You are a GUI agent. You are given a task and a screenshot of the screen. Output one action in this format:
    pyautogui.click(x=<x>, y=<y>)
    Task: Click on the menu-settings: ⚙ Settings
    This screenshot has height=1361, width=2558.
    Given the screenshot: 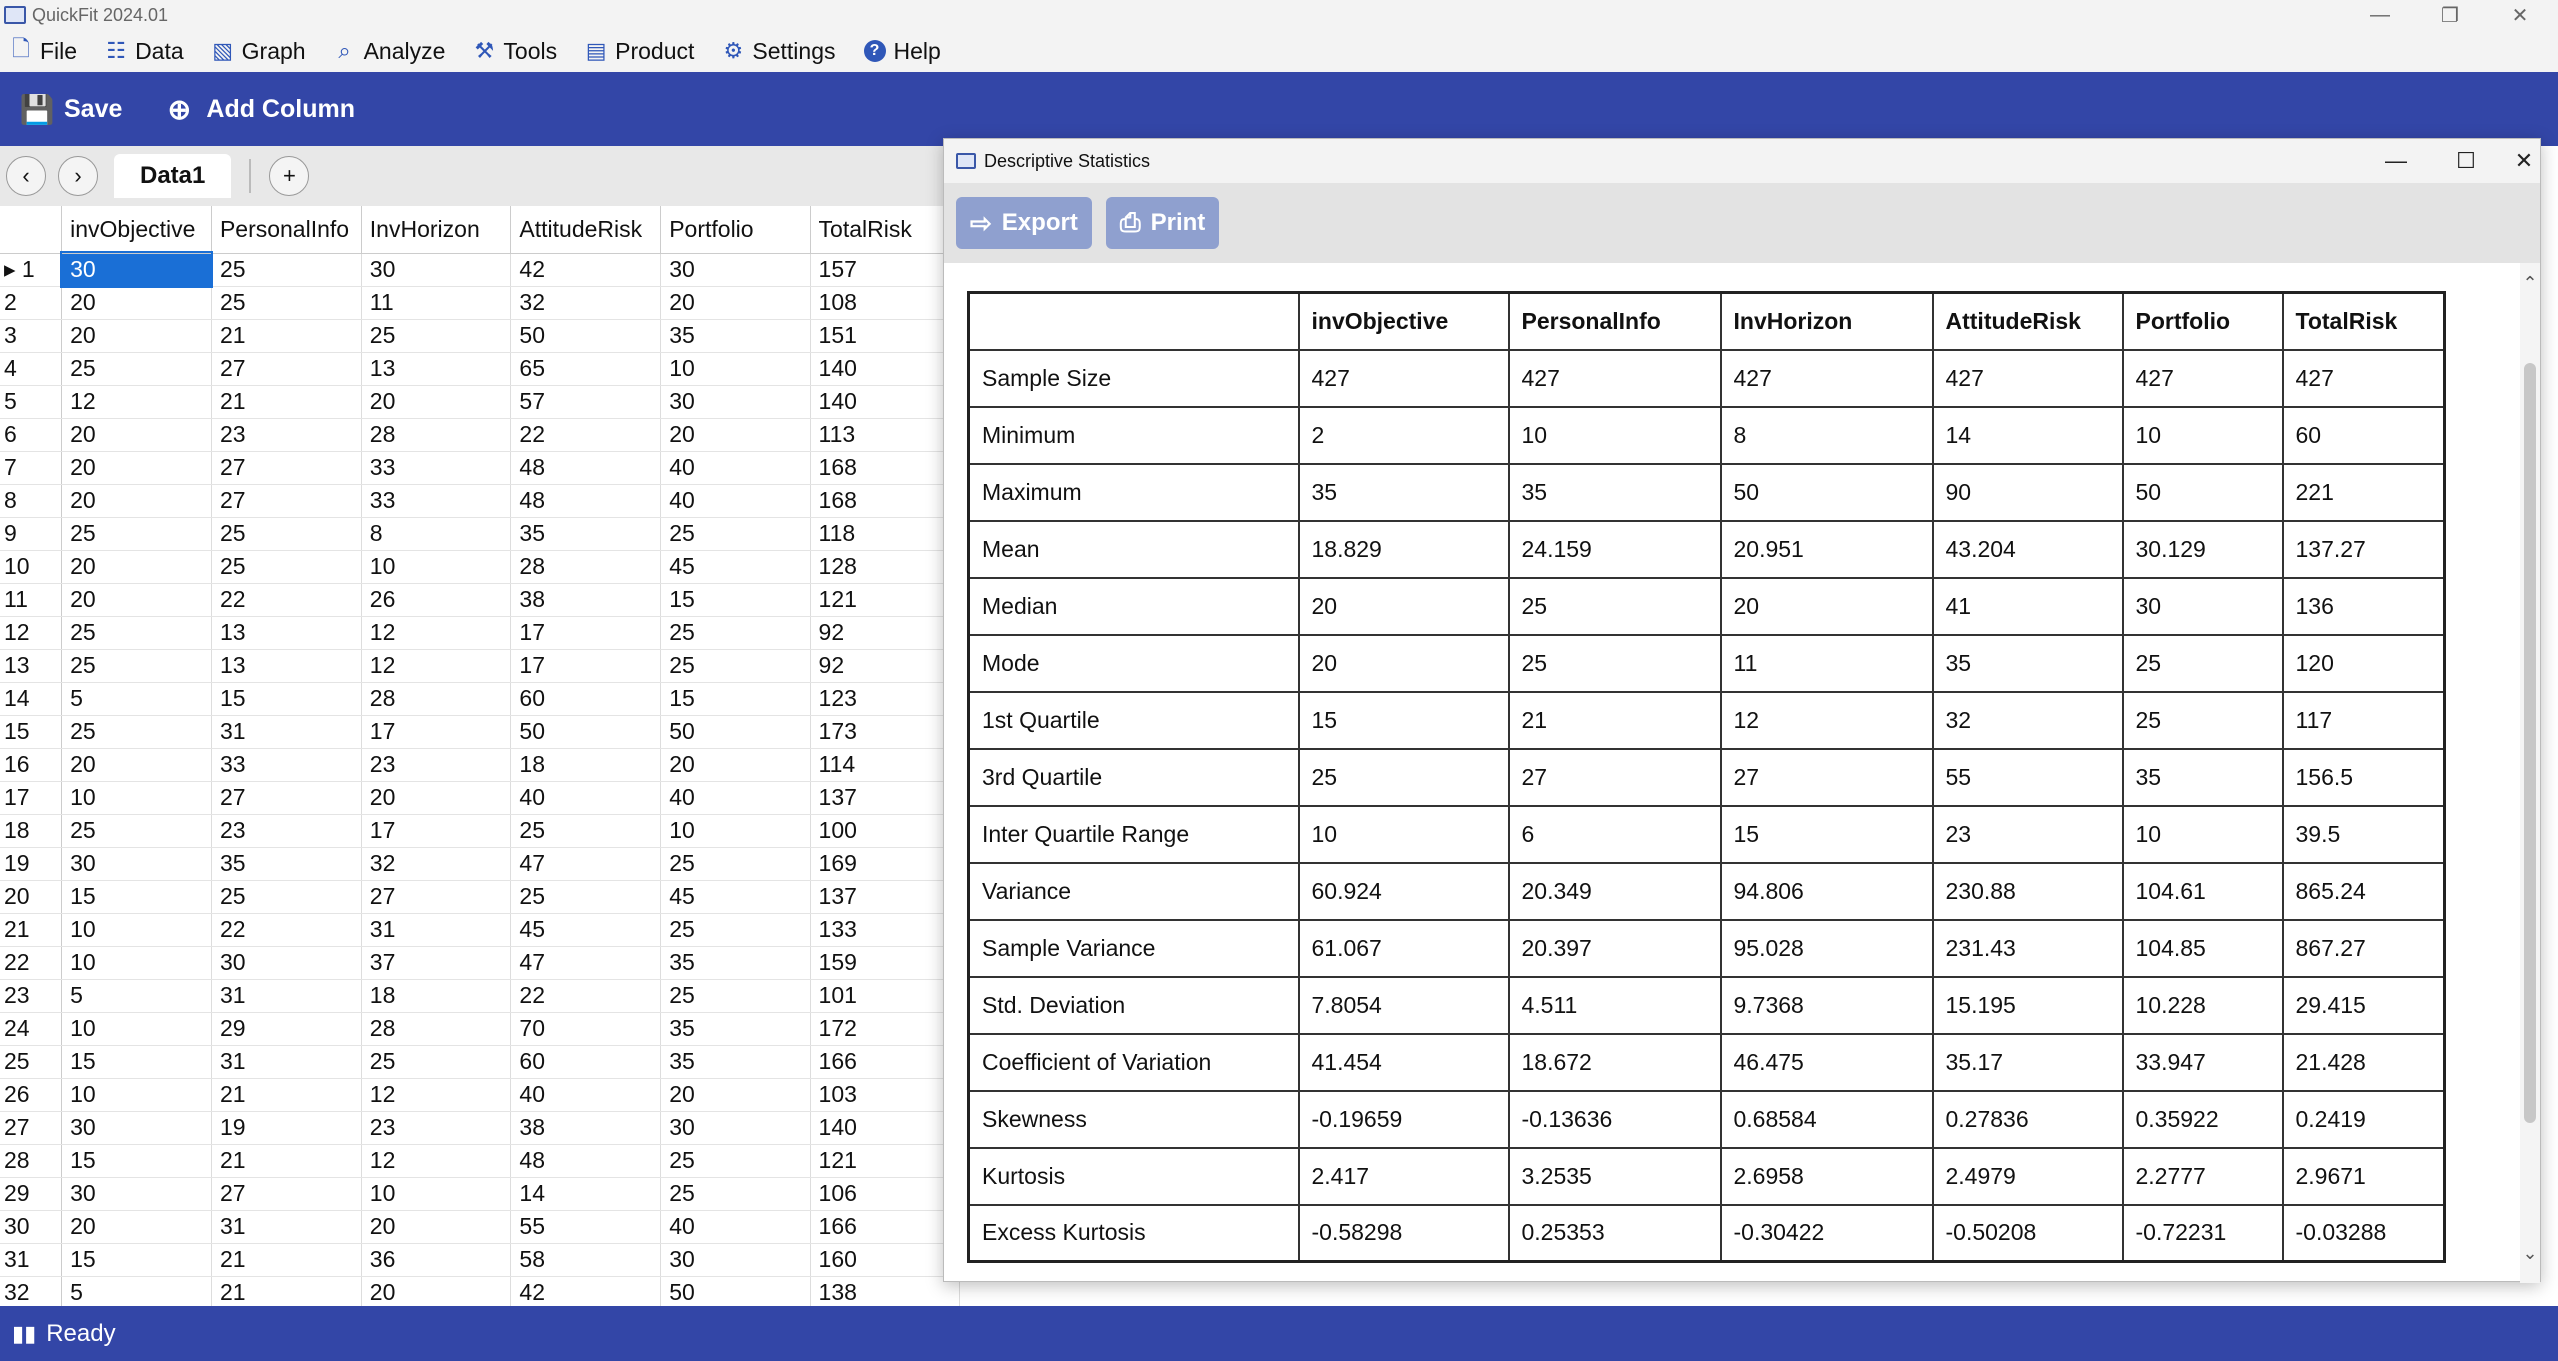 What is the action you would take?
    pyautogui.click(x=779, y=51)
    